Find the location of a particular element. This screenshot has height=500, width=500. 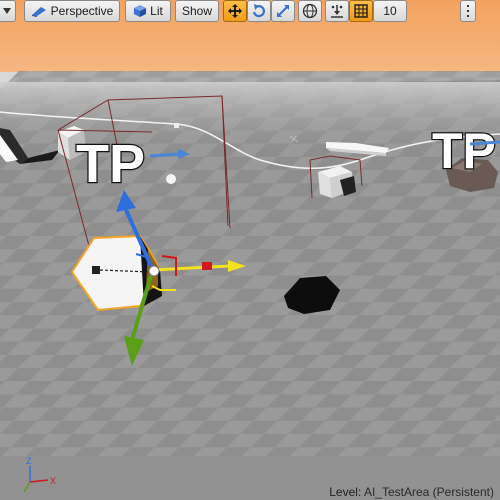

perspective-button: Perspective is located at coordinates (72, 11).